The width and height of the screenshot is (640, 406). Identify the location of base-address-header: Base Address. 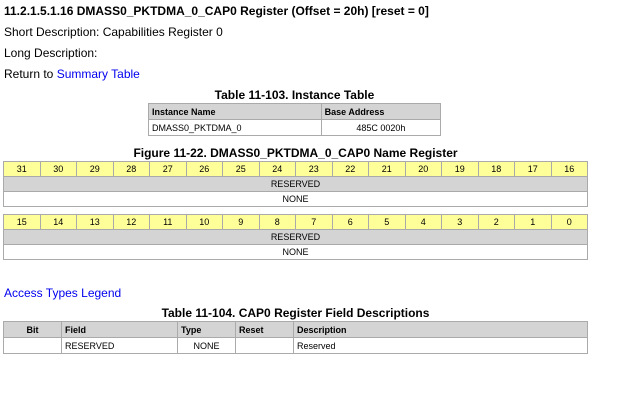
(381, 111).